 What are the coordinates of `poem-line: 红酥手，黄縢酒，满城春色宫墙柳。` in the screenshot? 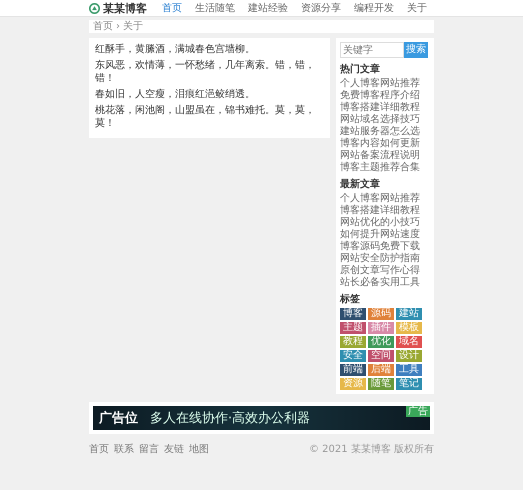 It's located at (175, 49).